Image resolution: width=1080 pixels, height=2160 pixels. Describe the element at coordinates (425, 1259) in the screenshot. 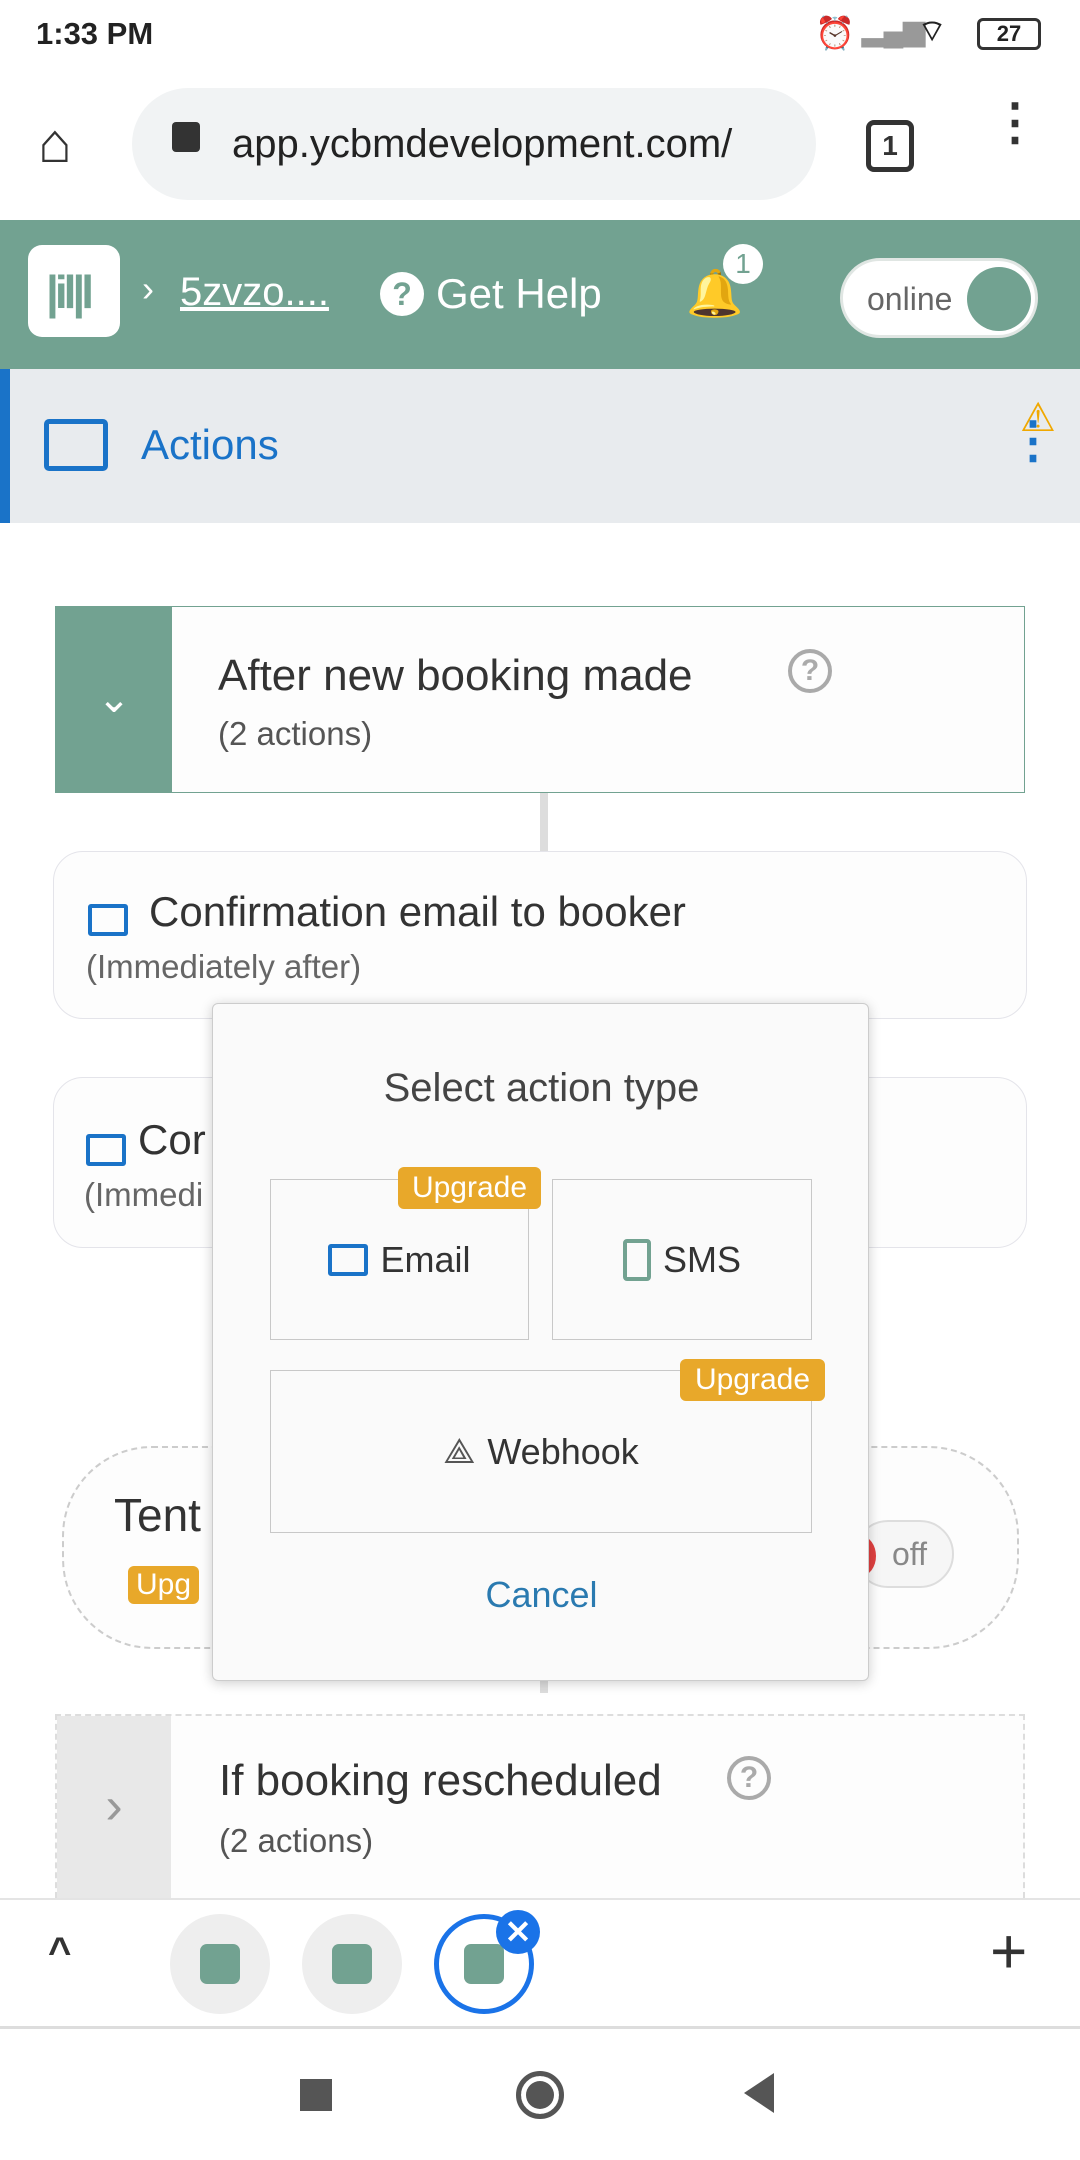

I see `option-label: Email` at that location.